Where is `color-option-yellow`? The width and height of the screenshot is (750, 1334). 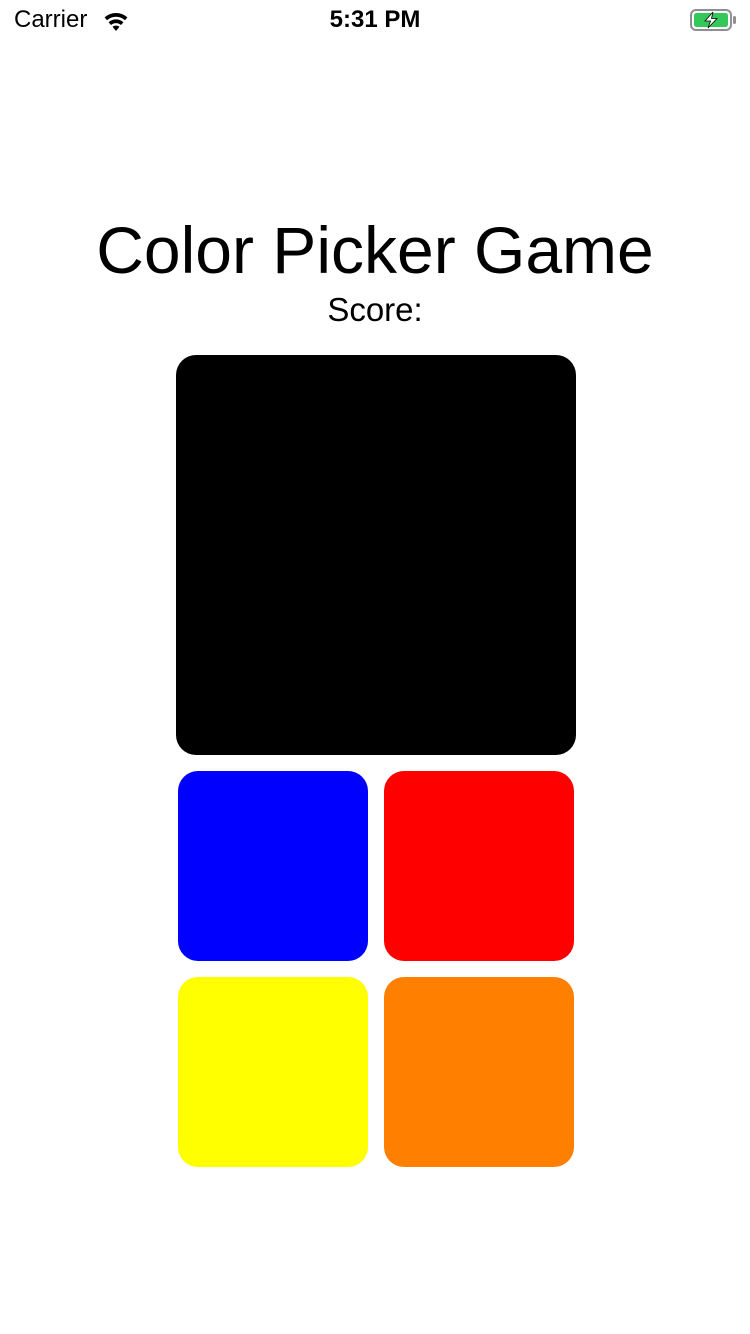 color-option-yellow is located at coordinates (273, 1072).